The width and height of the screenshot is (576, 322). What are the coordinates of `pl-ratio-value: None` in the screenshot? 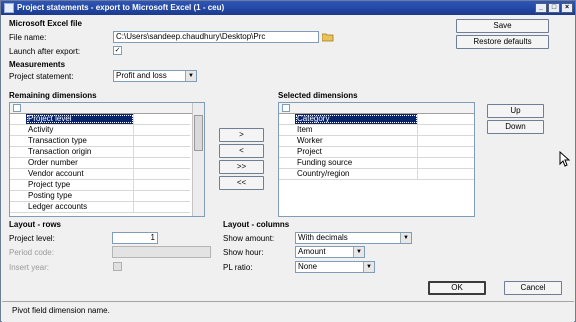 It's located at (308, 266).